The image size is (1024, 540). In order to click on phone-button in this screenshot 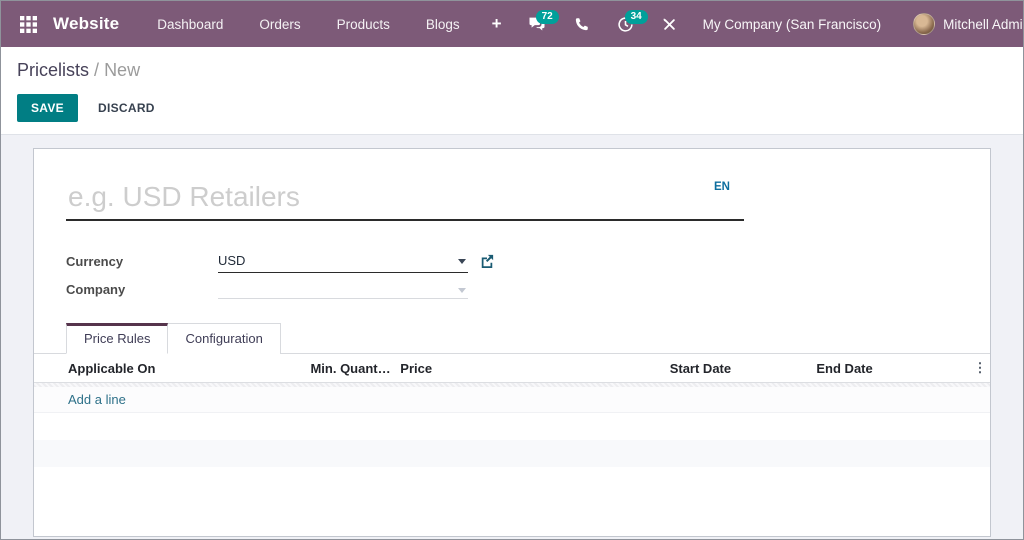, I will do `click(581, 24)`.